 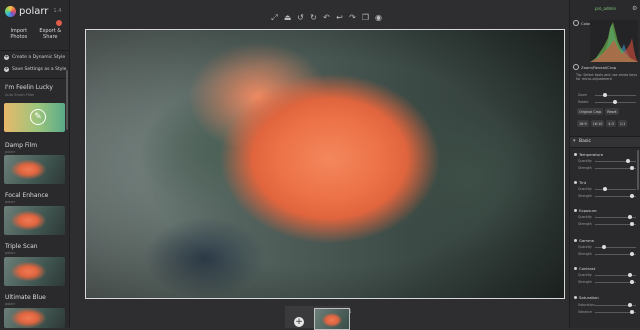 I want to click on redo-icon: ↷, so click(x=352, y=18).